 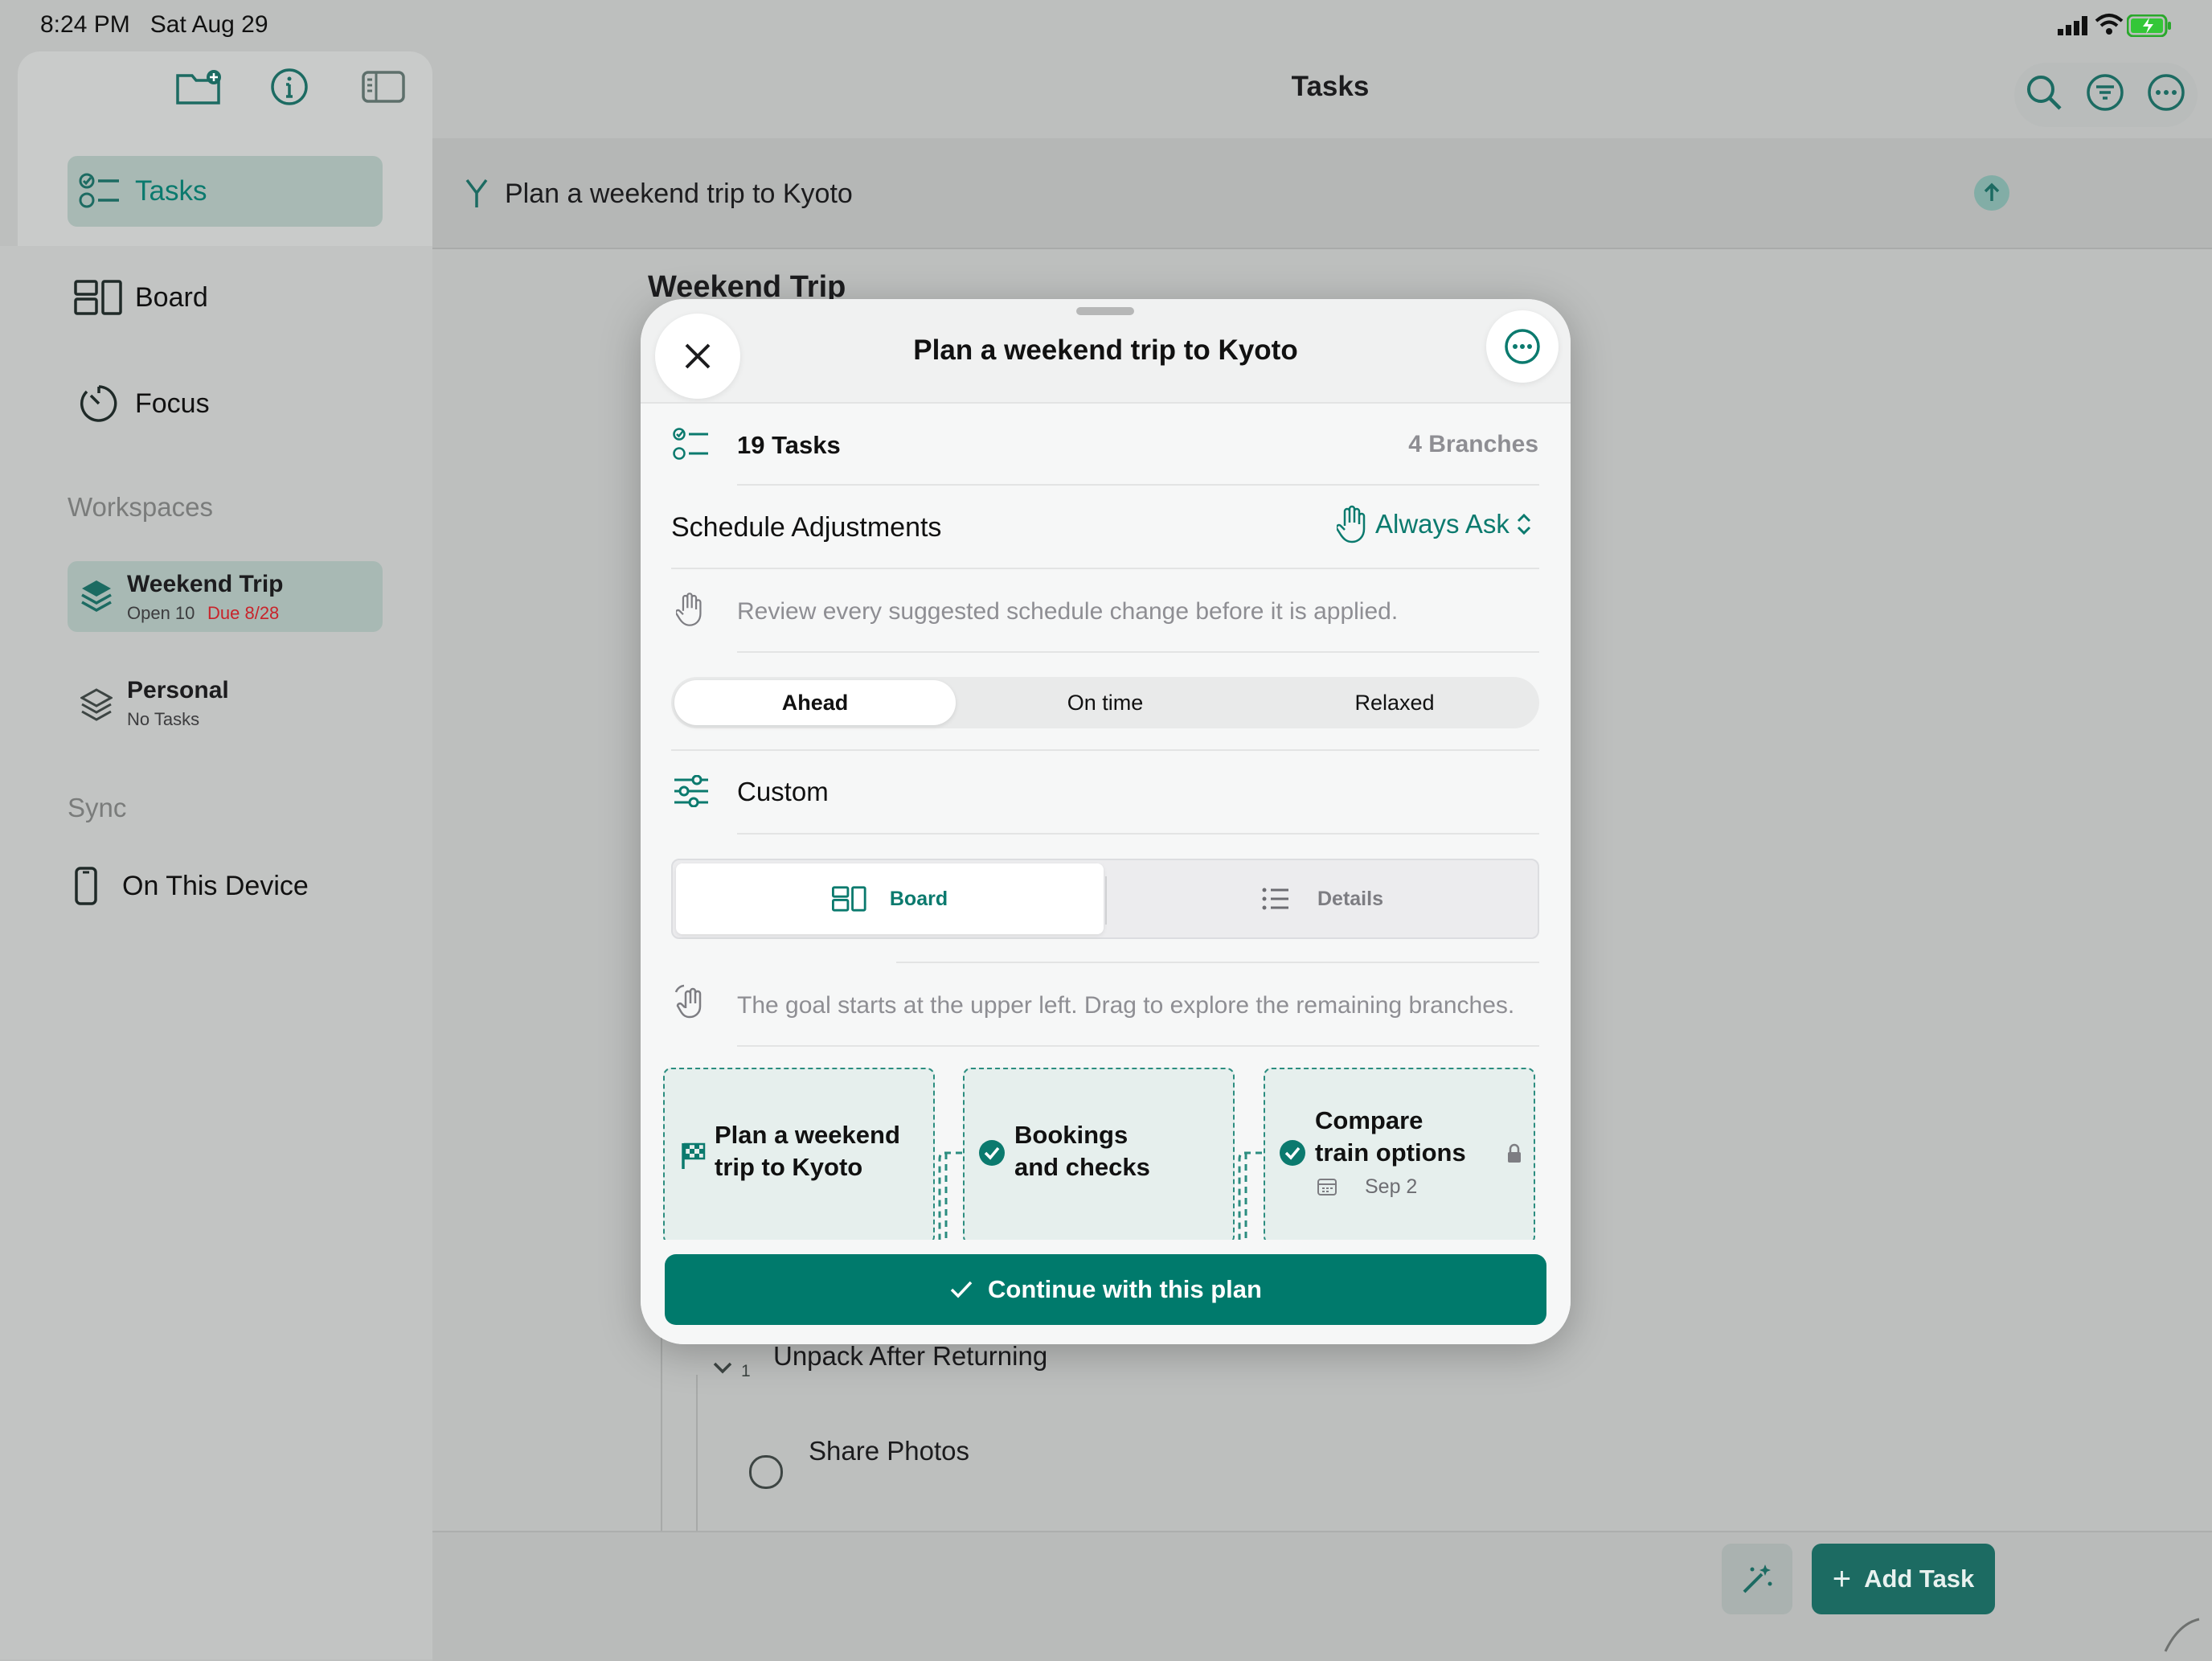 I want to click on board-card-goal: Plan a weekend trip to Kyoto, so click(x=799, y=1156).